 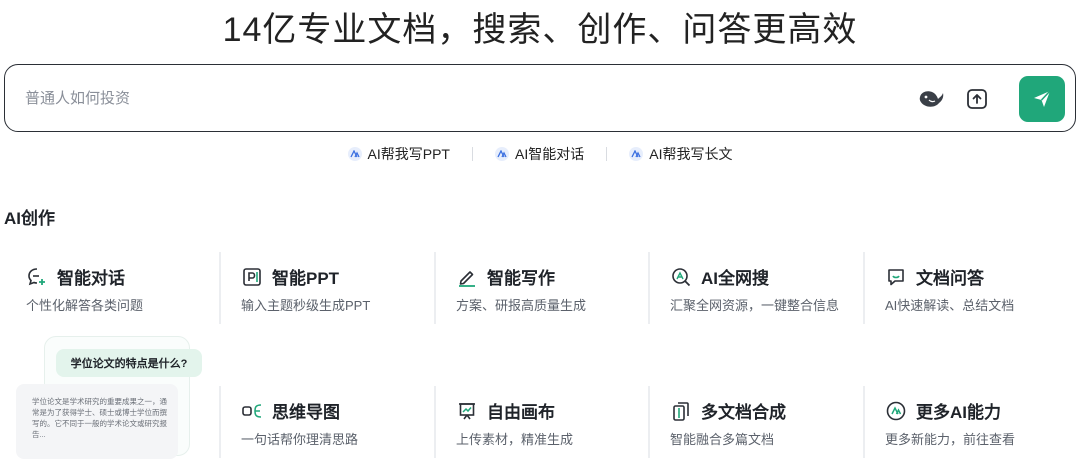 What do you see at coordinates (970, 422) in the screenshot?
I see `card-more-ai: 更多AI能力 更多新能力，前往查看` at bounding box center [970, 422].